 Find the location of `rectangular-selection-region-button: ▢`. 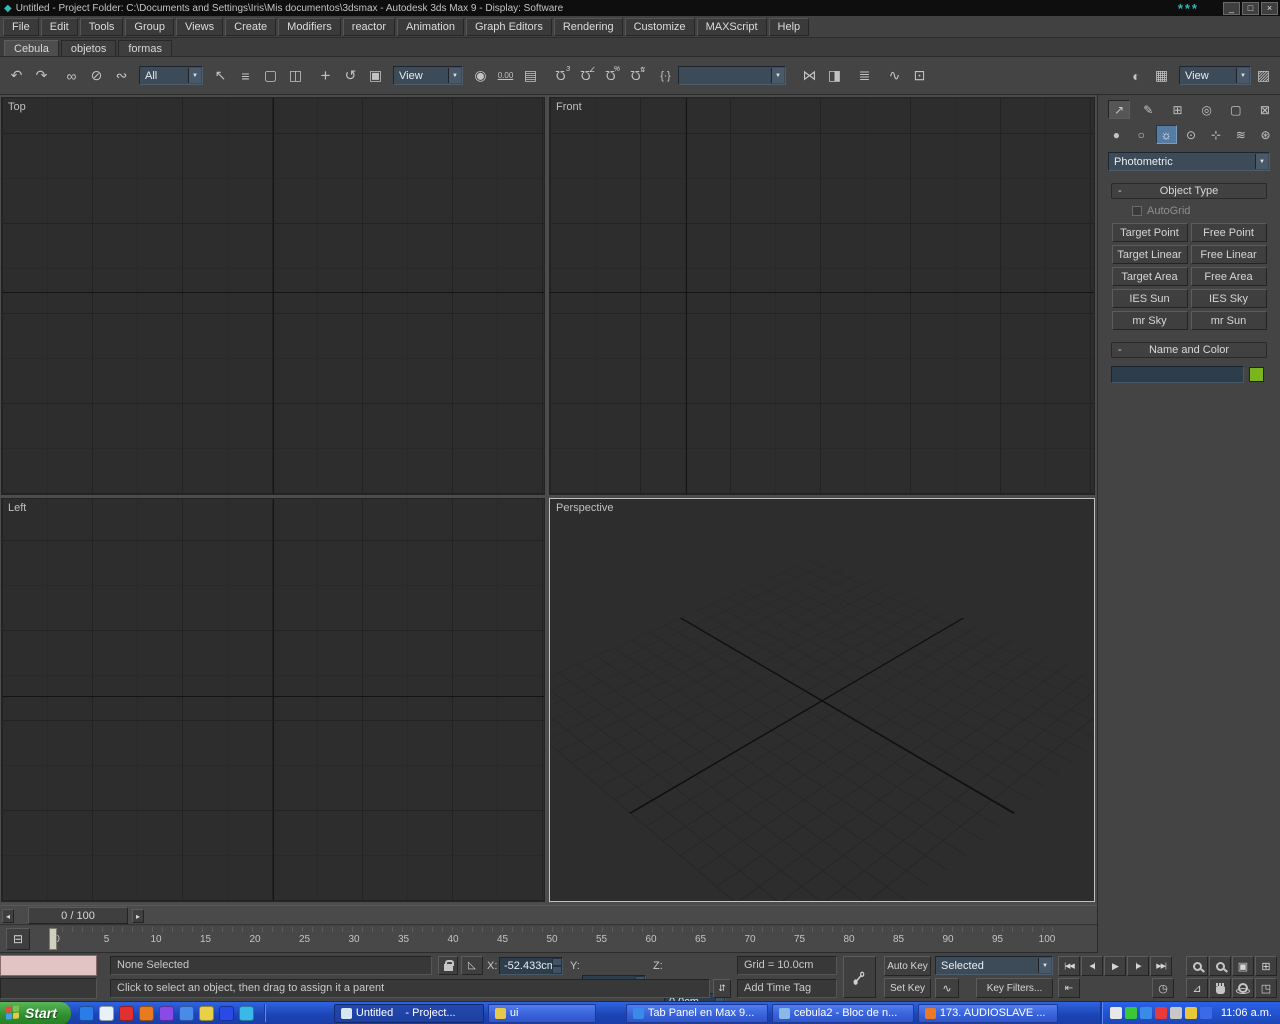

rectangular-selection-region-button: ▢ is located at coordinates (270, 75).